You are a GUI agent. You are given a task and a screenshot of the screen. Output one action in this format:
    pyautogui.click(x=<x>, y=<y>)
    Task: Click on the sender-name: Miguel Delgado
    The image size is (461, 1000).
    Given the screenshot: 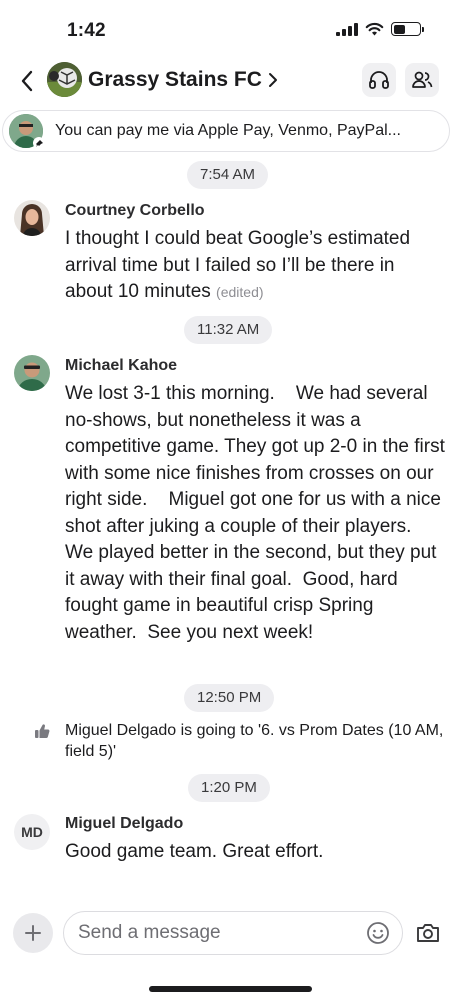 What is the action you would take?
    pyautogui.click(x=124, y=824)
    